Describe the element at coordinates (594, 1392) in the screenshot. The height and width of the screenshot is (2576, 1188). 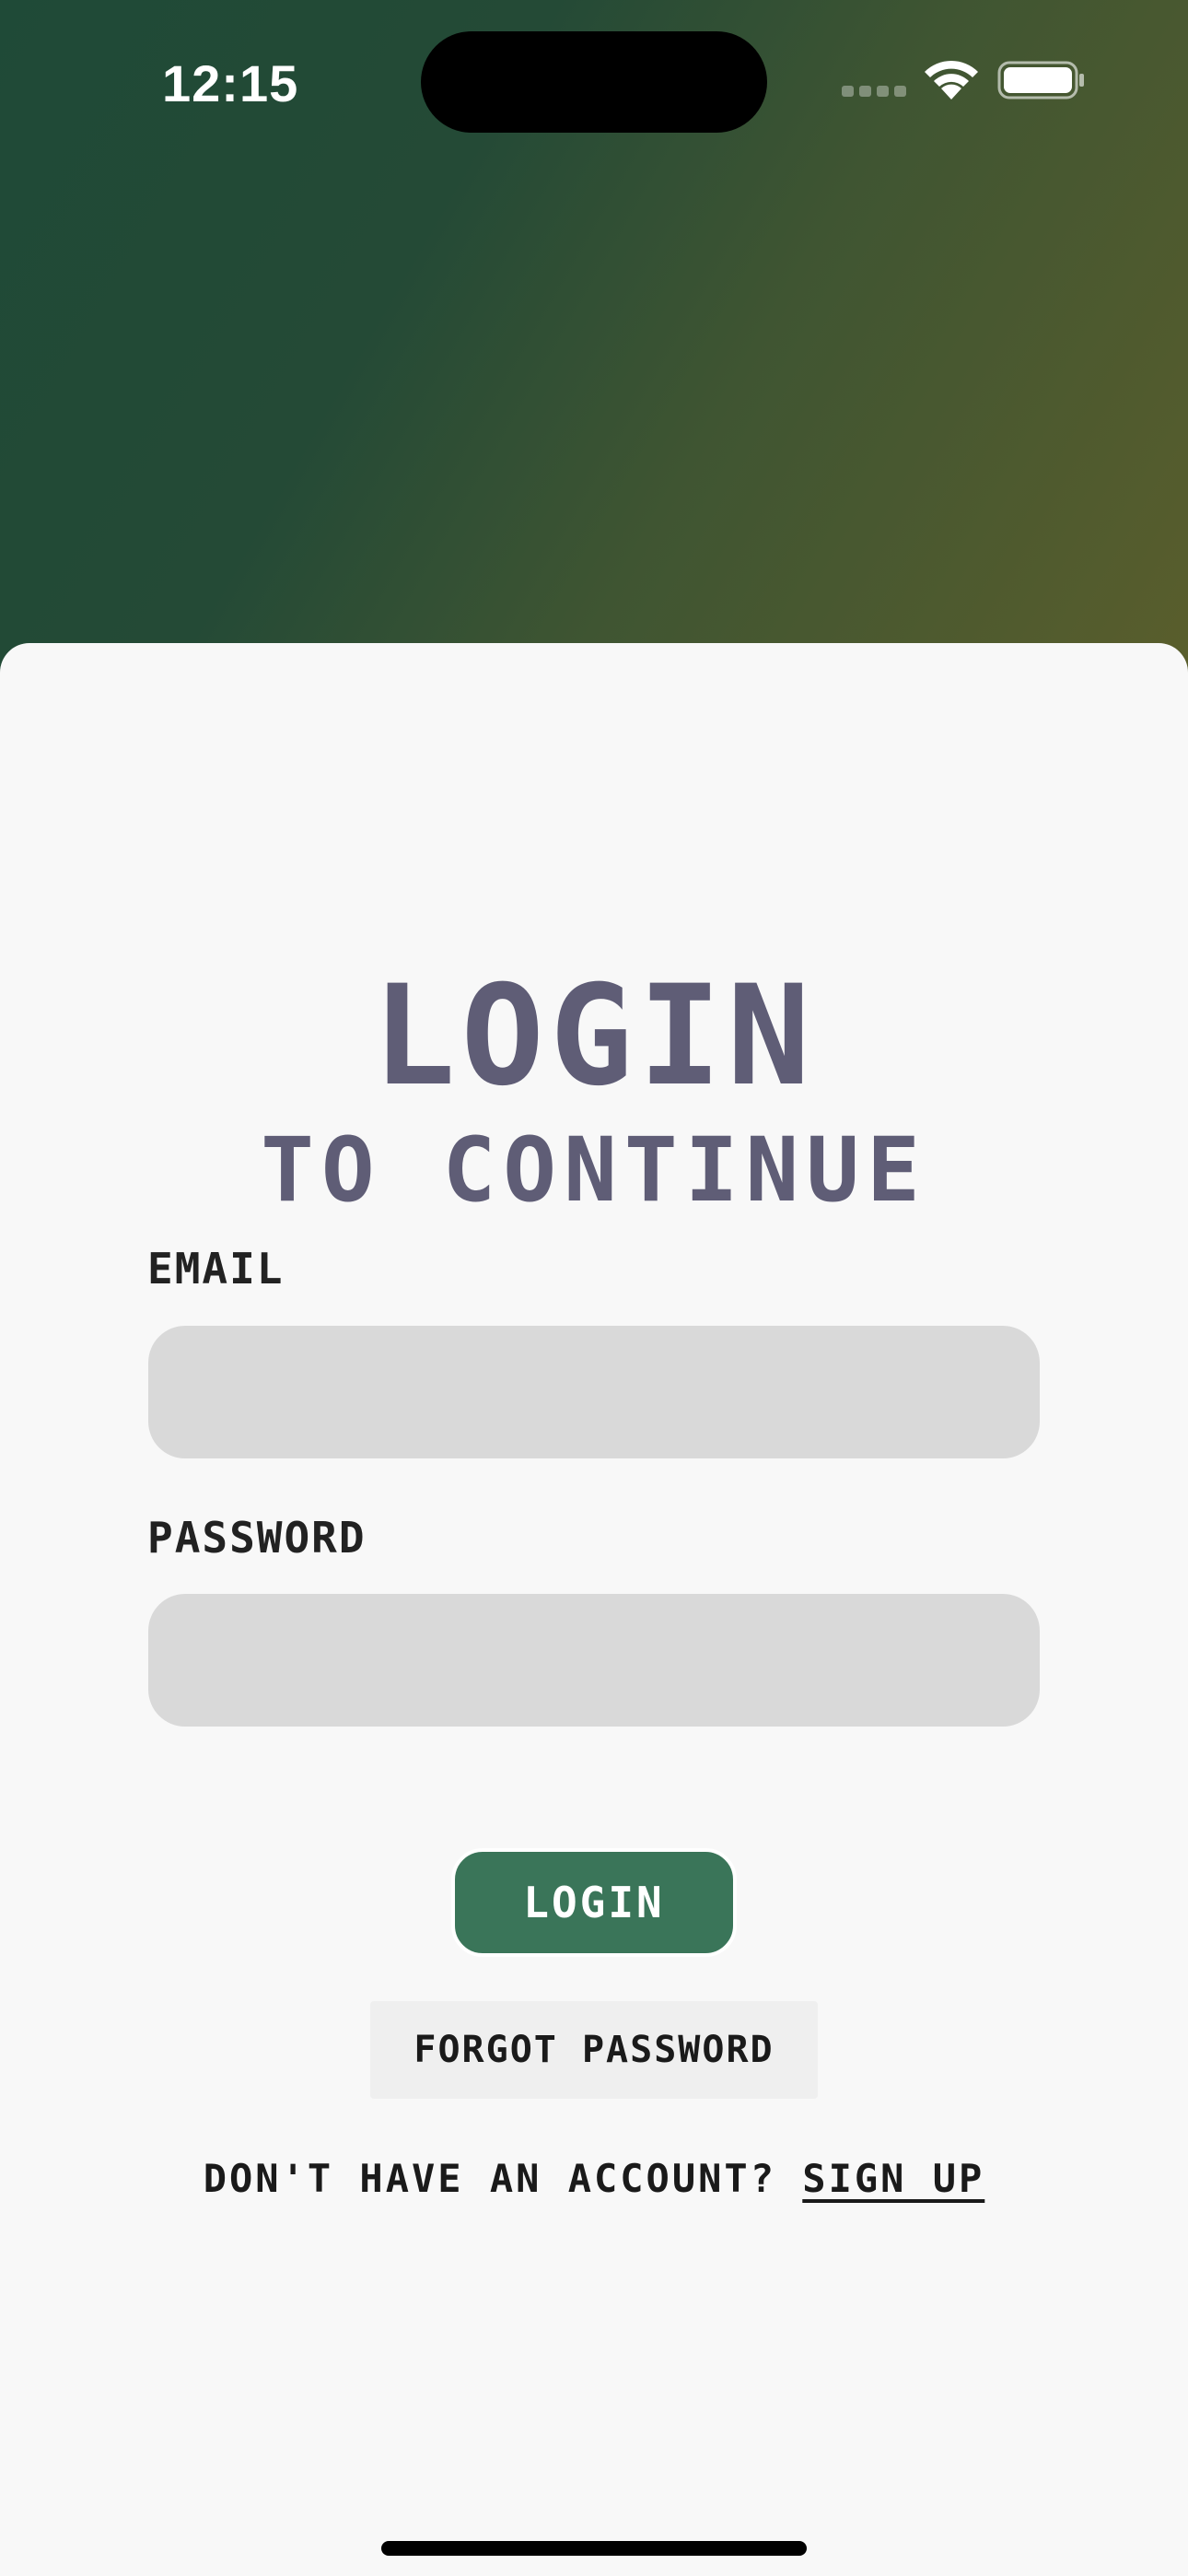
I see `email-field` at that location.